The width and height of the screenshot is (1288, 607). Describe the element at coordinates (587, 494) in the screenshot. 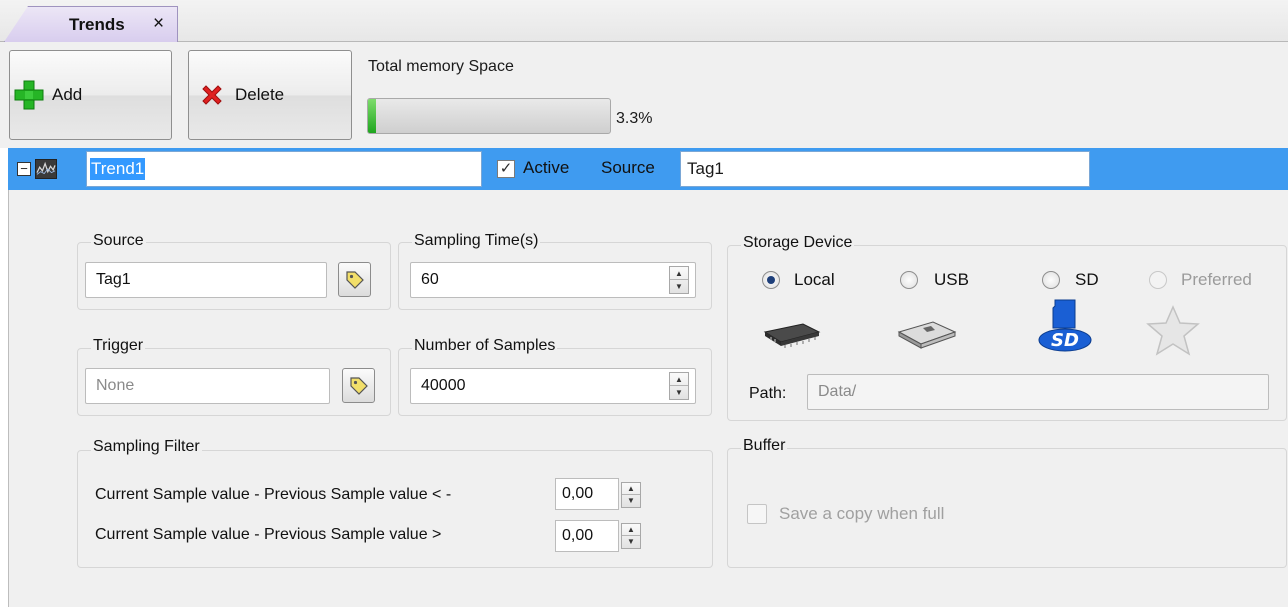

I see `filter-row1-field: 0,00` at that location.